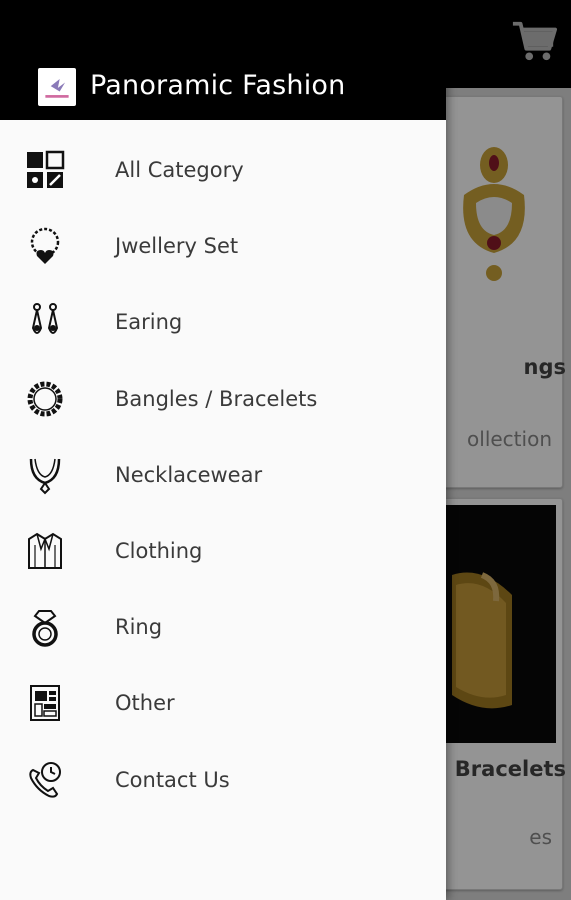 This screenshot has width=571, height=900. What do you see at coordinates (45, 780) in the screenshot?
I see `phone-clock-icon` at bounding box center [45, 780].